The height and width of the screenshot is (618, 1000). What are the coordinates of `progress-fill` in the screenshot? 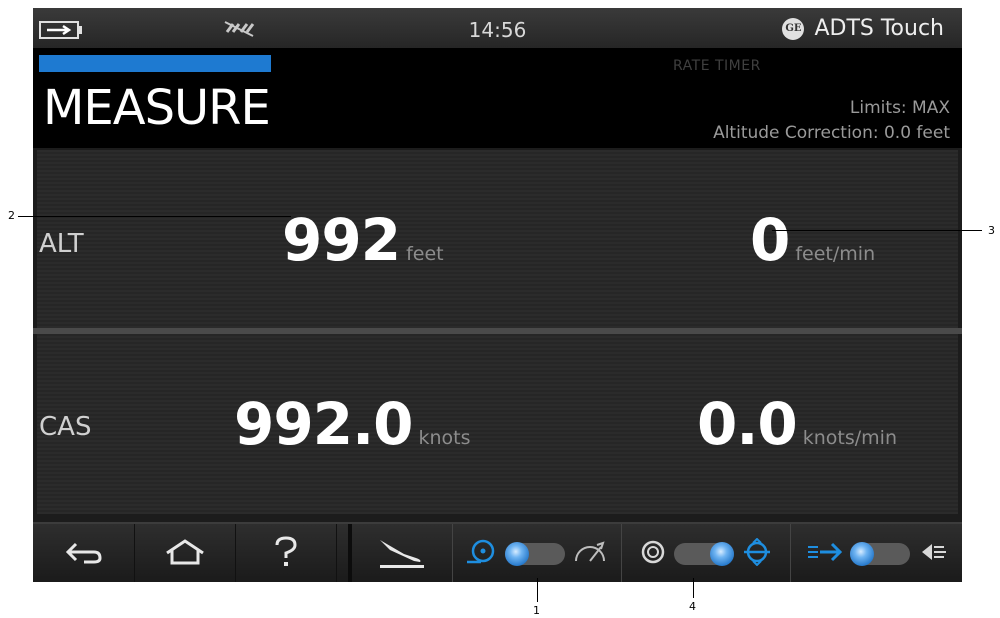 It's located at (155, 63).